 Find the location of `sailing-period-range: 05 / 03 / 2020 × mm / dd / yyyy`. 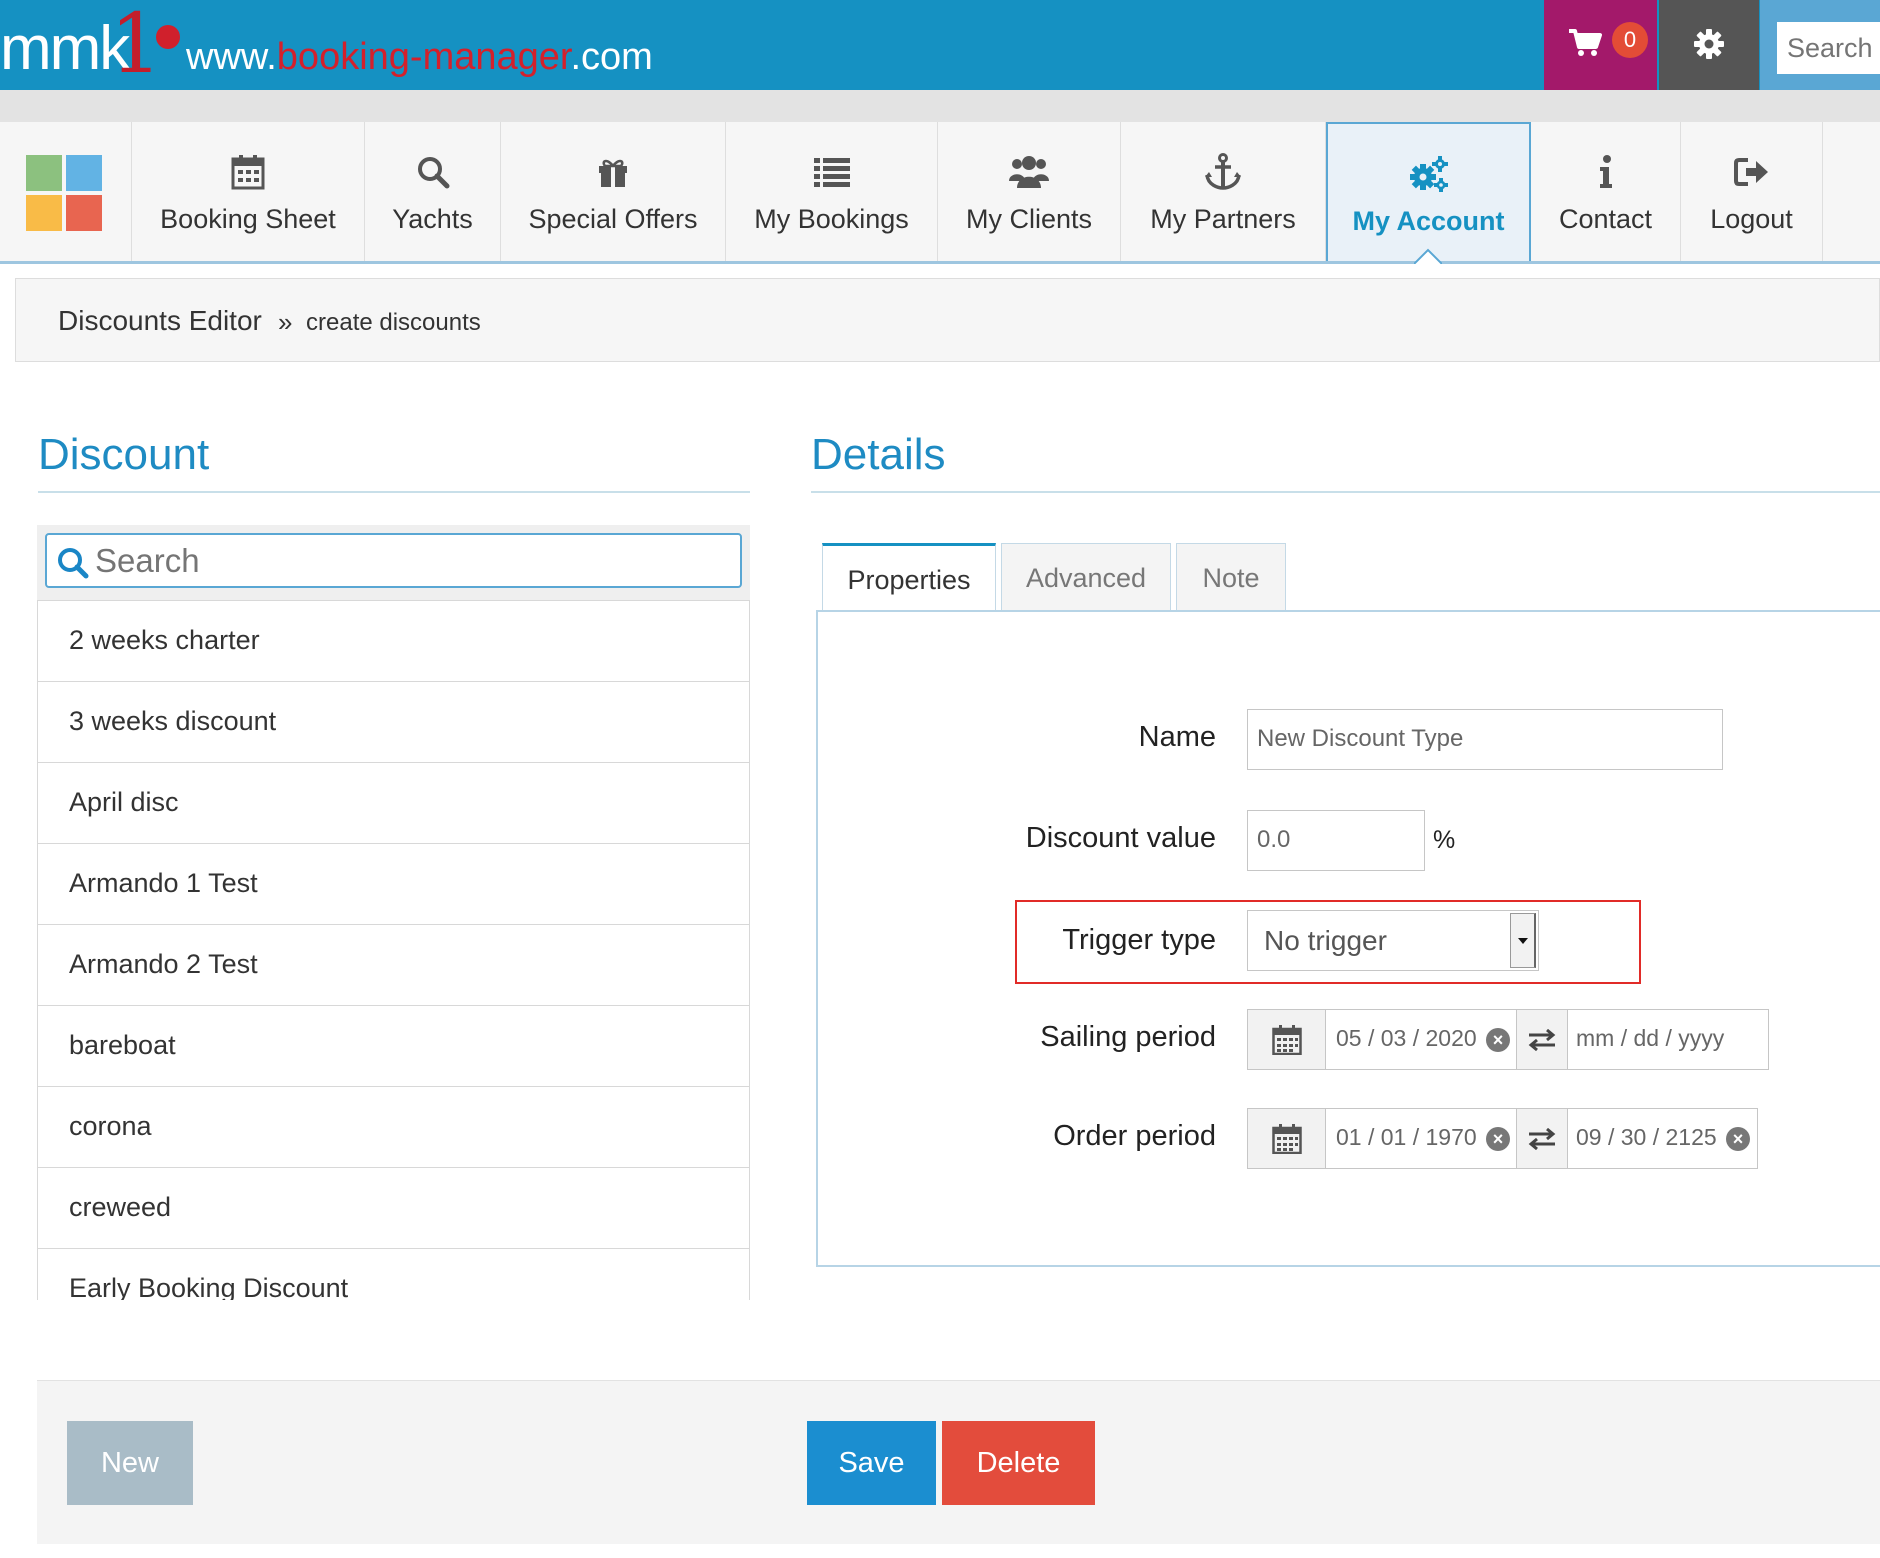

sailing-period-range: 05 / 03 / 2020 × mm / dd / yyyy is located at coordinates (1508, 1039).